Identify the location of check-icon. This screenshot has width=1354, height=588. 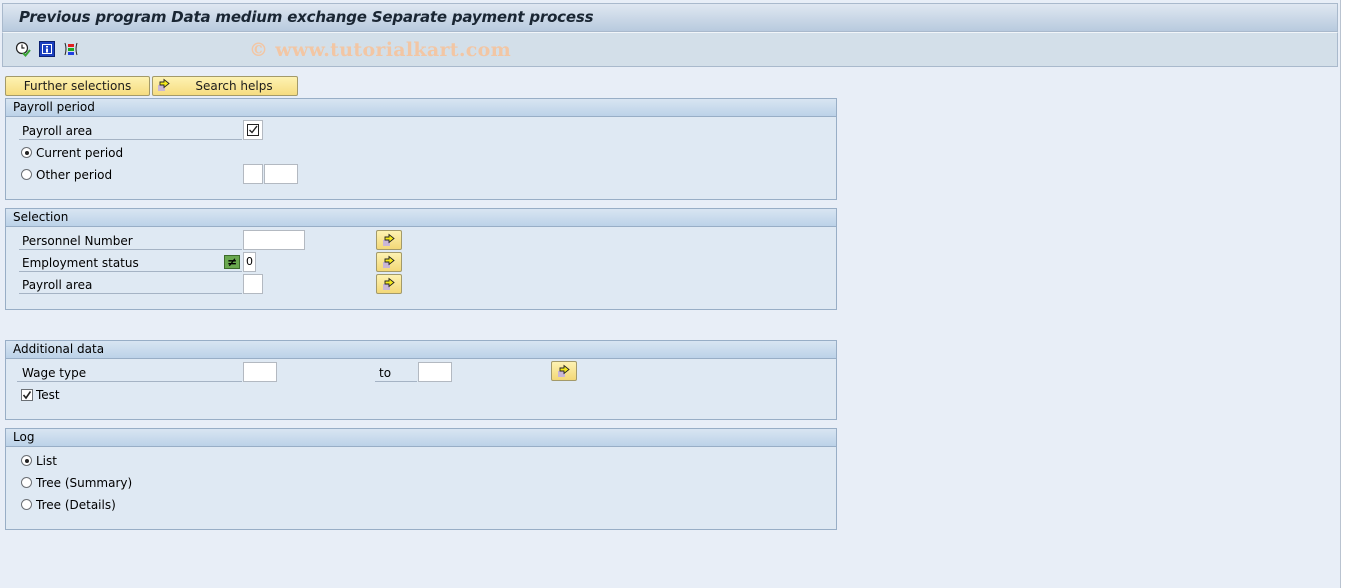
(27, 395).